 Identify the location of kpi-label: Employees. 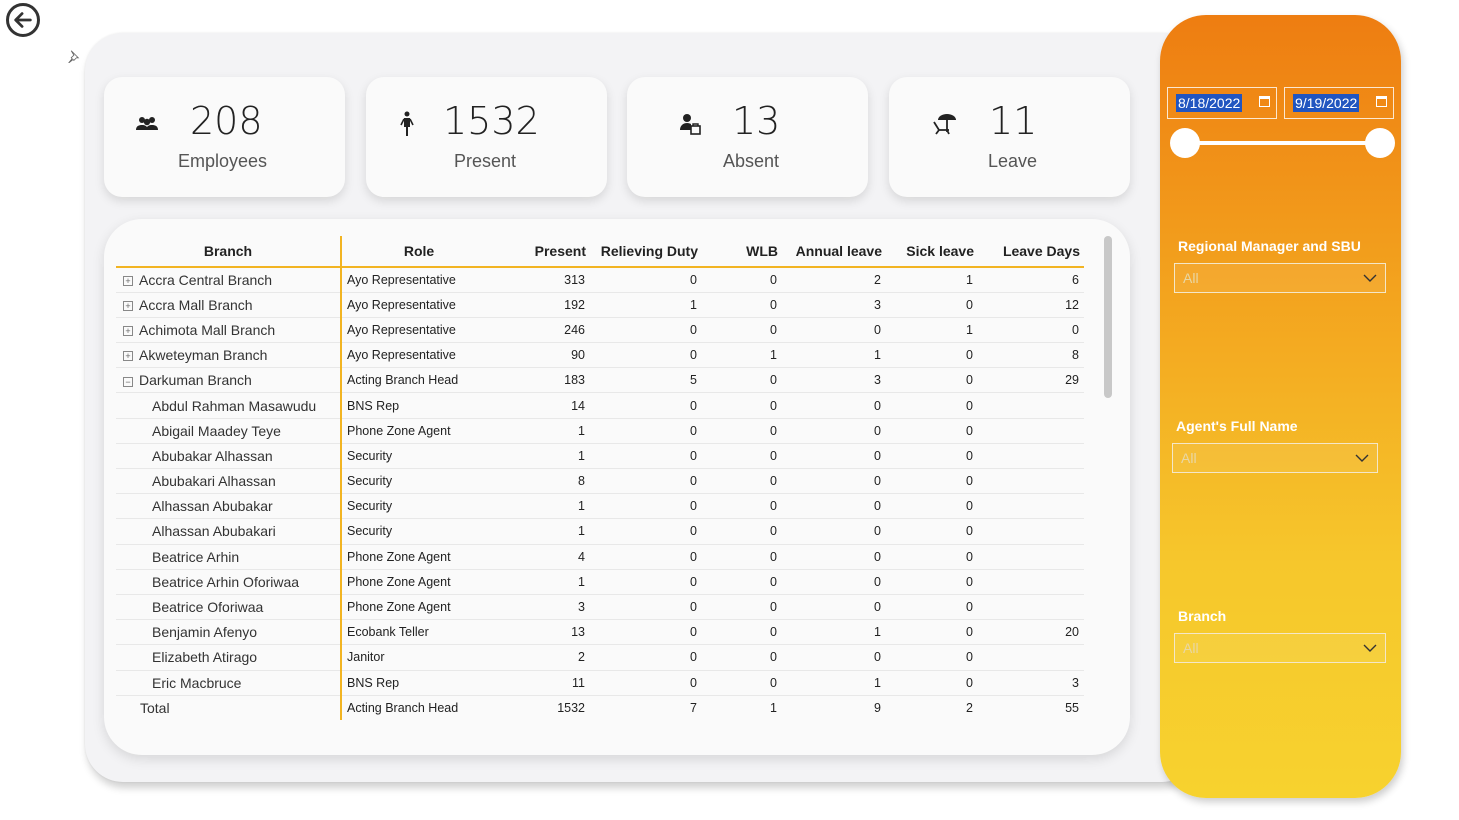
(223, 161).